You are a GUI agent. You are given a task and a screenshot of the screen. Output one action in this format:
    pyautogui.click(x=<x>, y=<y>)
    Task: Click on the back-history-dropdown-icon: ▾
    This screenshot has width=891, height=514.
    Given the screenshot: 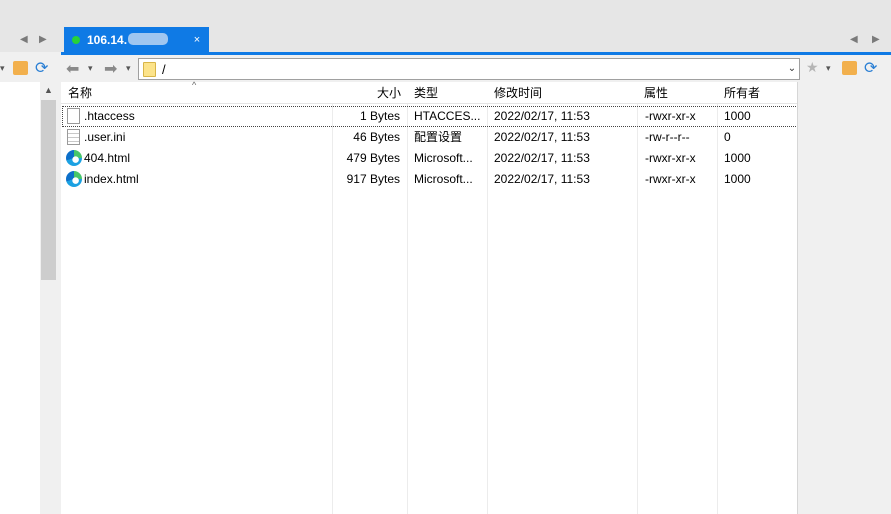 What is the action you would take?
    pyautogui.click(x=90, y=68)
    